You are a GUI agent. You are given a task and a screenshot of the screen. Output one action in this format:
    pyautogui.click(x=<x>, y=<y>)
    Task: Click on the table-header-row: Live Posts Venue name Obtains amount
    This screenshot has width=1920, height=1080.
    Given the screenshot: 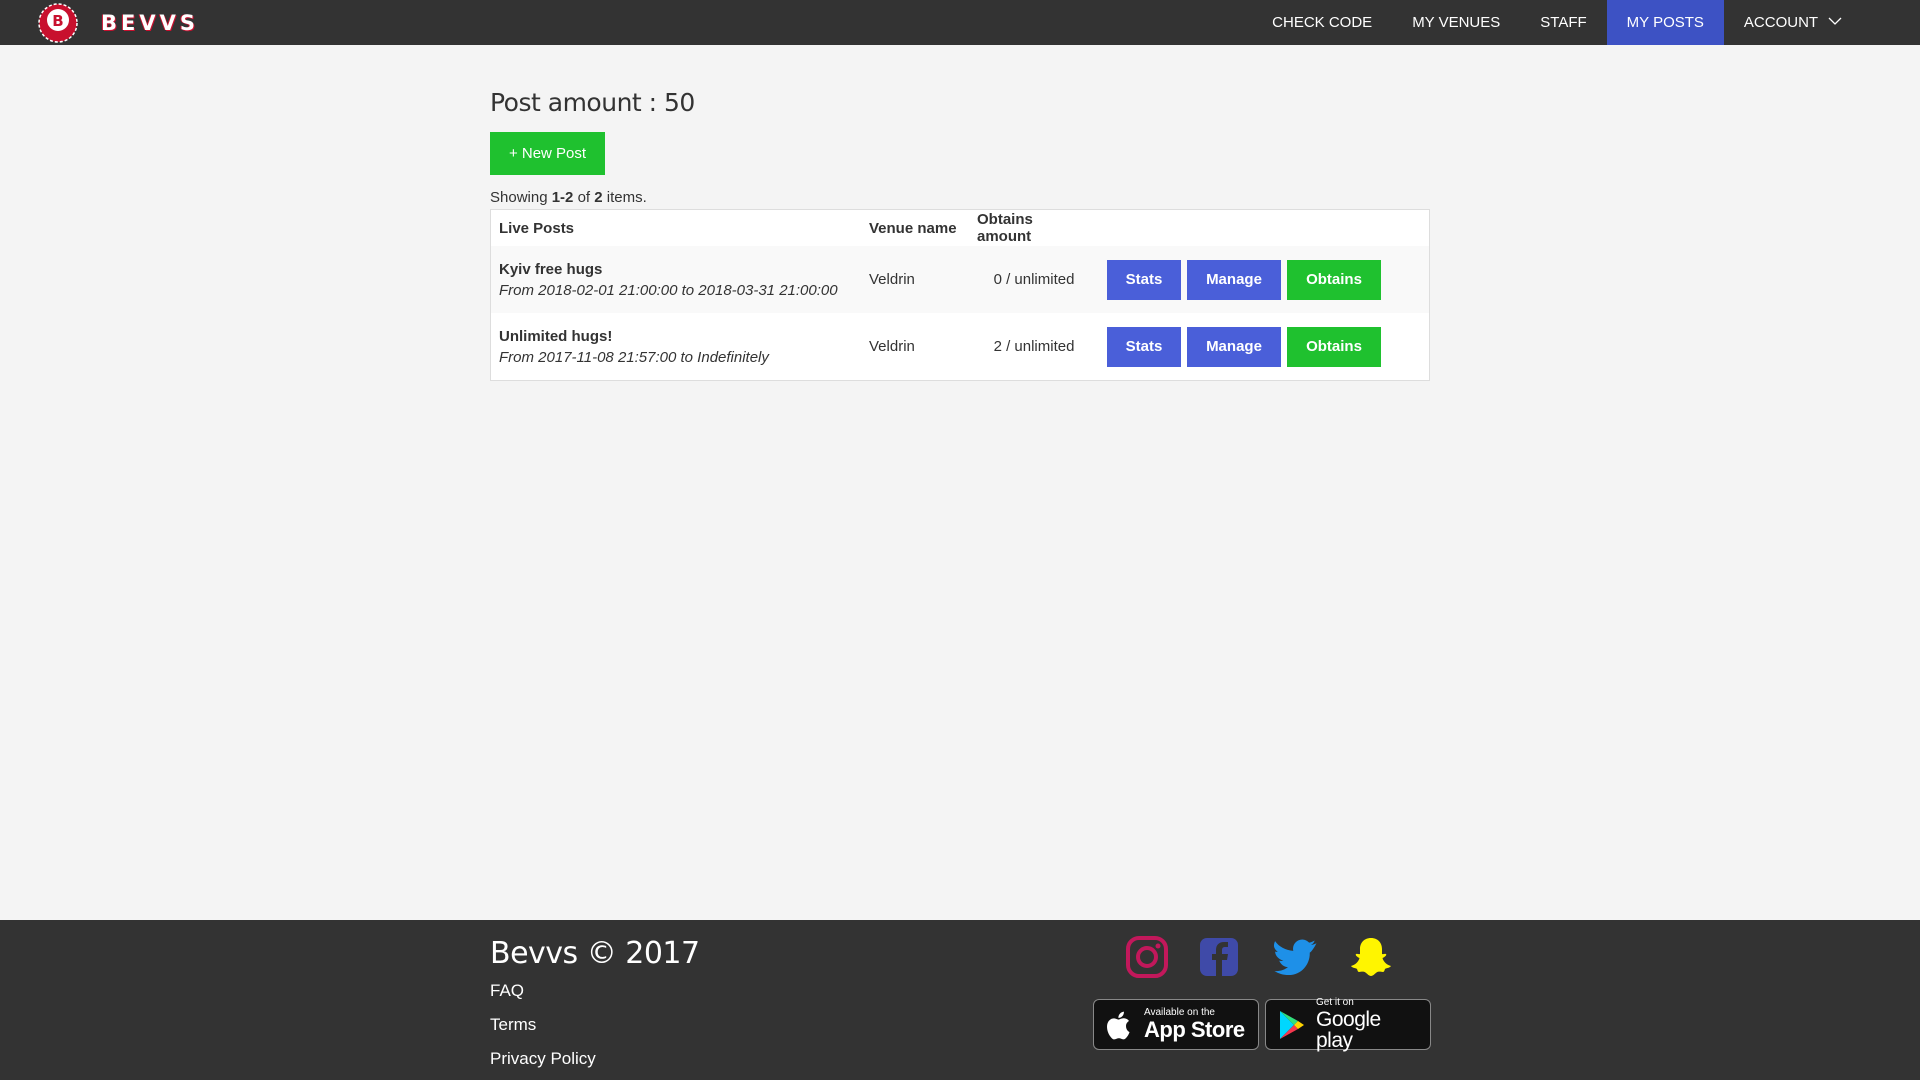 What is the action you would take?
    pyautogui.click(x=960, y=228)
    